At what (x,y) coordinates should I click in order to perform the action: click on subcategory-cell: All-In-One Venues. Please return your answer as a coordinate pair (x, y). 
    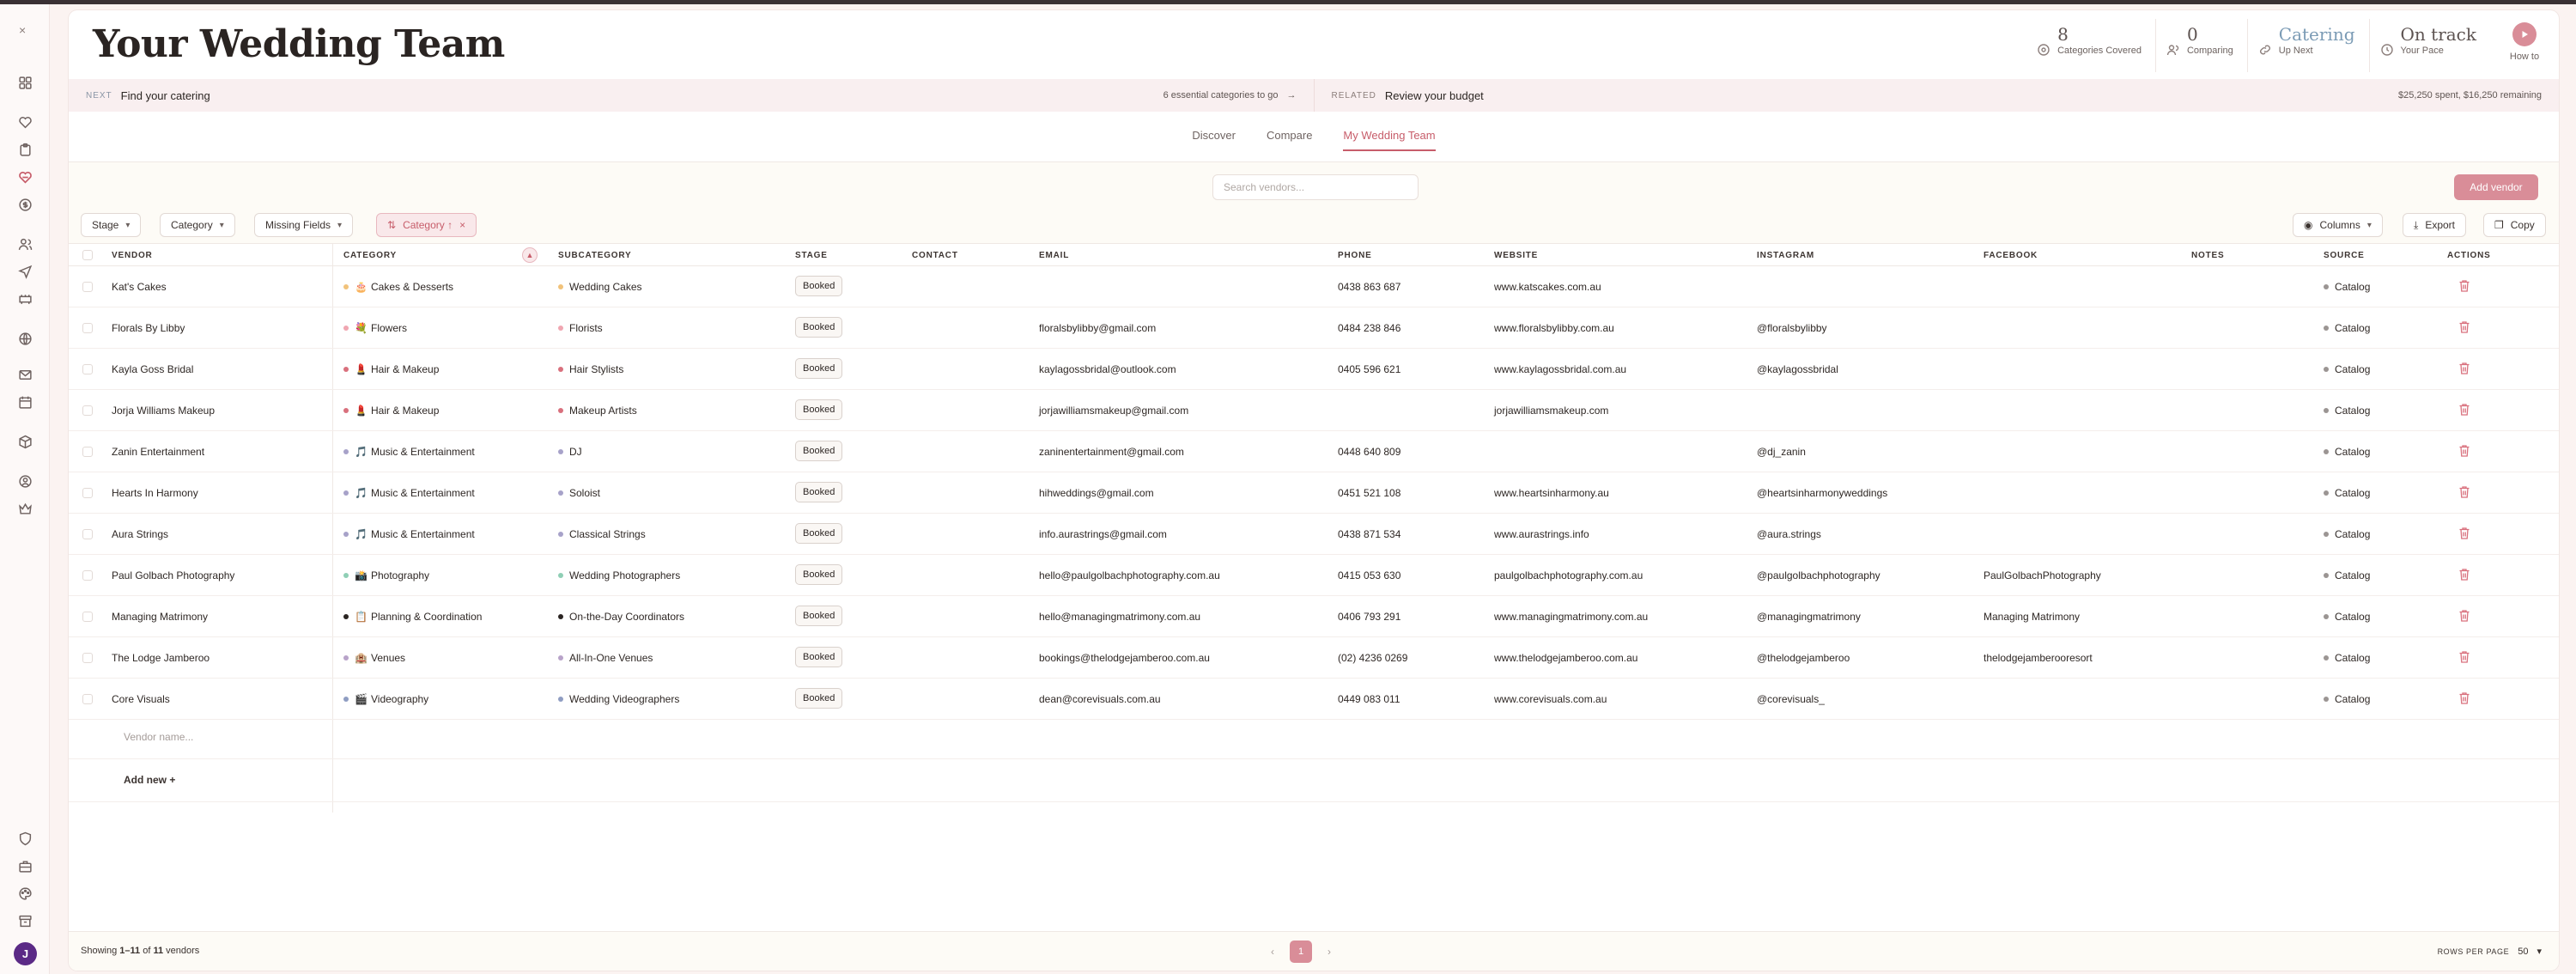
    Looking at the image, I should click on (605, 658).